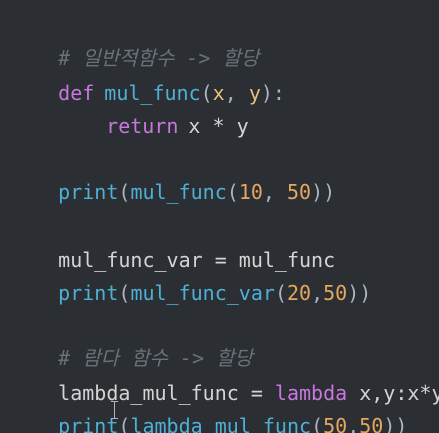 The height and width of the screenshot is (433, 439). Describe the element at coordinates (221, 423) in the screenshot. I see `call-name: lambda_mul_func` at that location.